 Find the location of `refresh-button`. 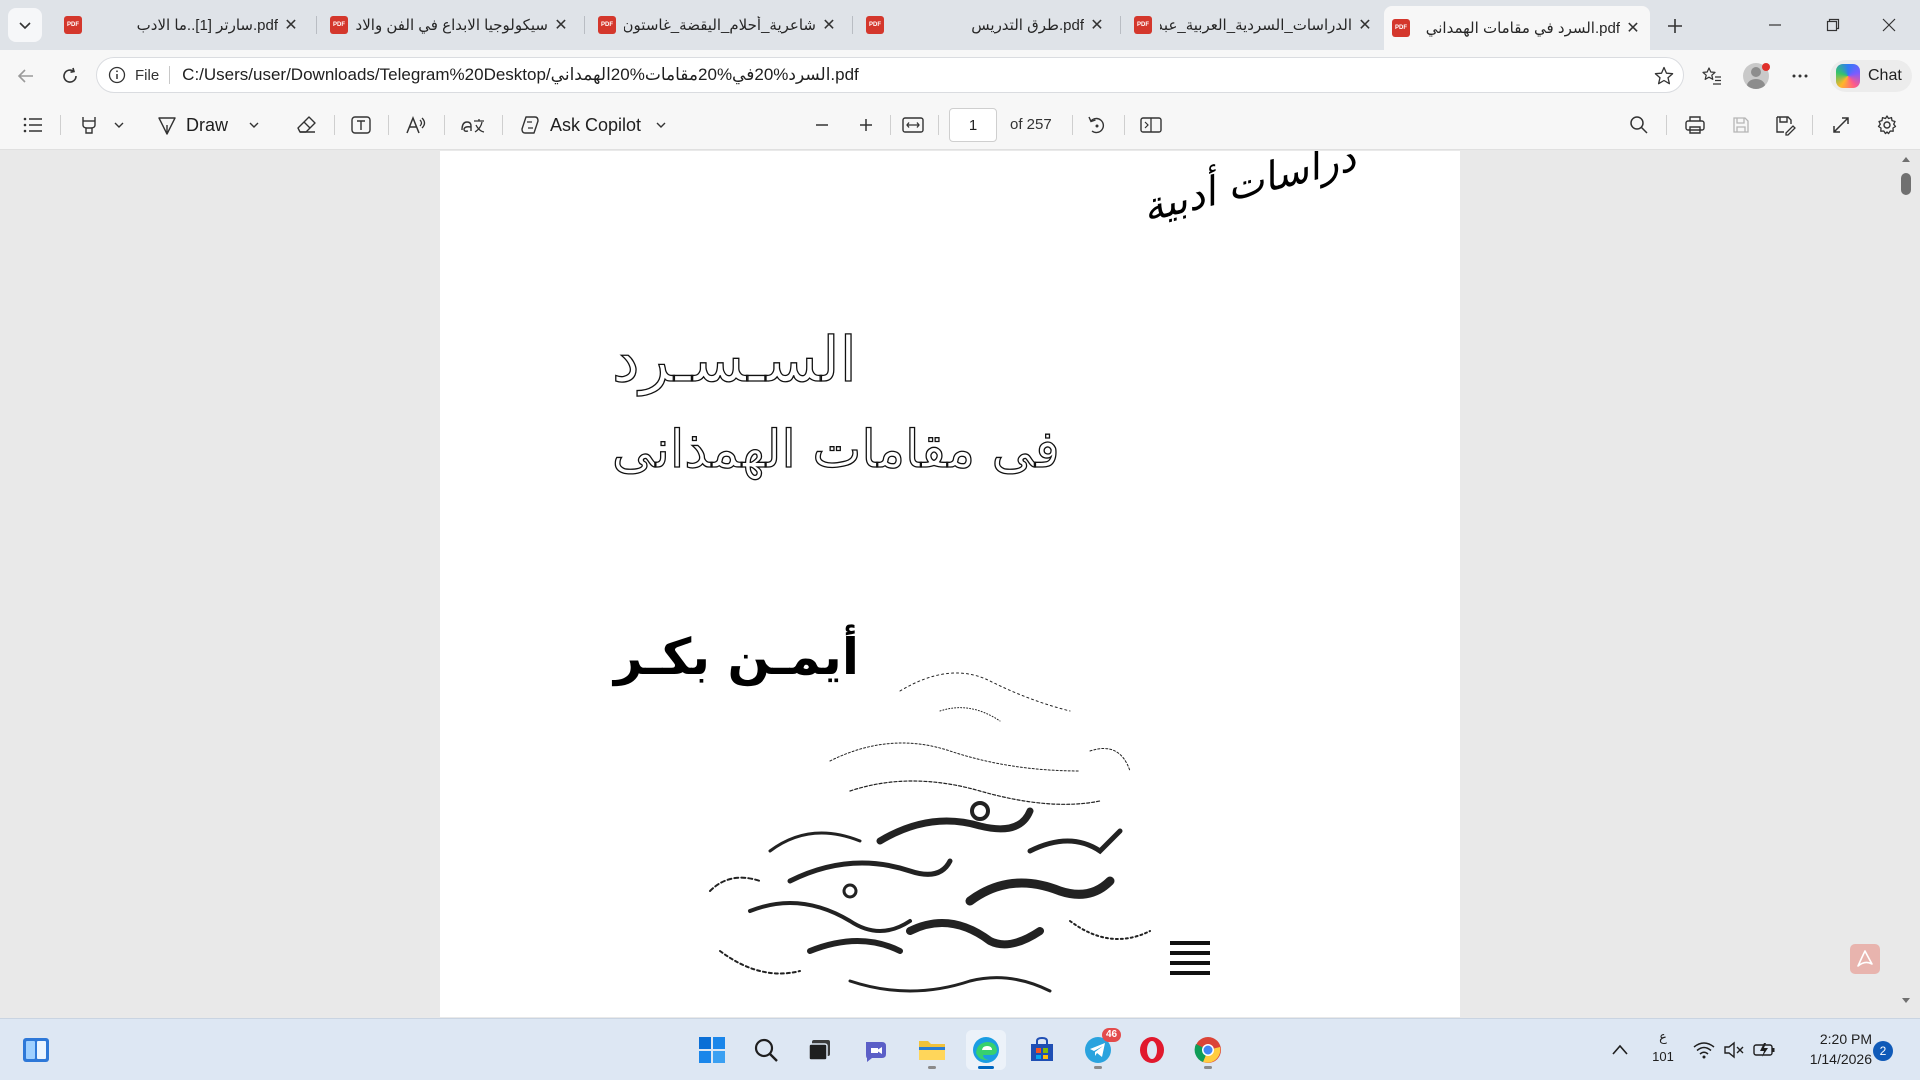

refresh-button is located at coordinates (70, 76).